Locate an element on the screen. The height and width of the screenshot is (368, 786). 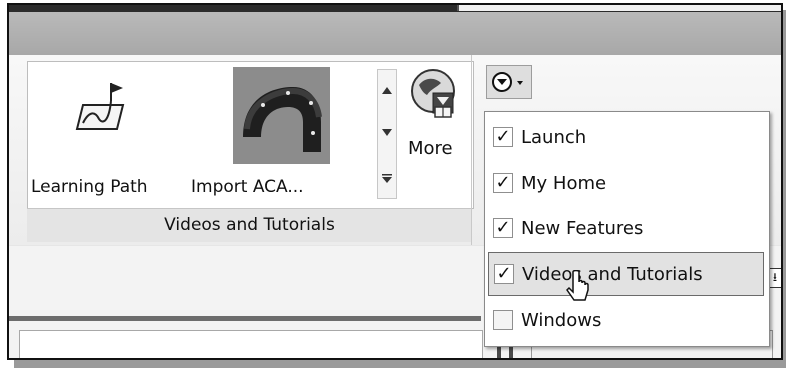
menu-item-launch: ✓ Launch is located at coordinates (626, 138).